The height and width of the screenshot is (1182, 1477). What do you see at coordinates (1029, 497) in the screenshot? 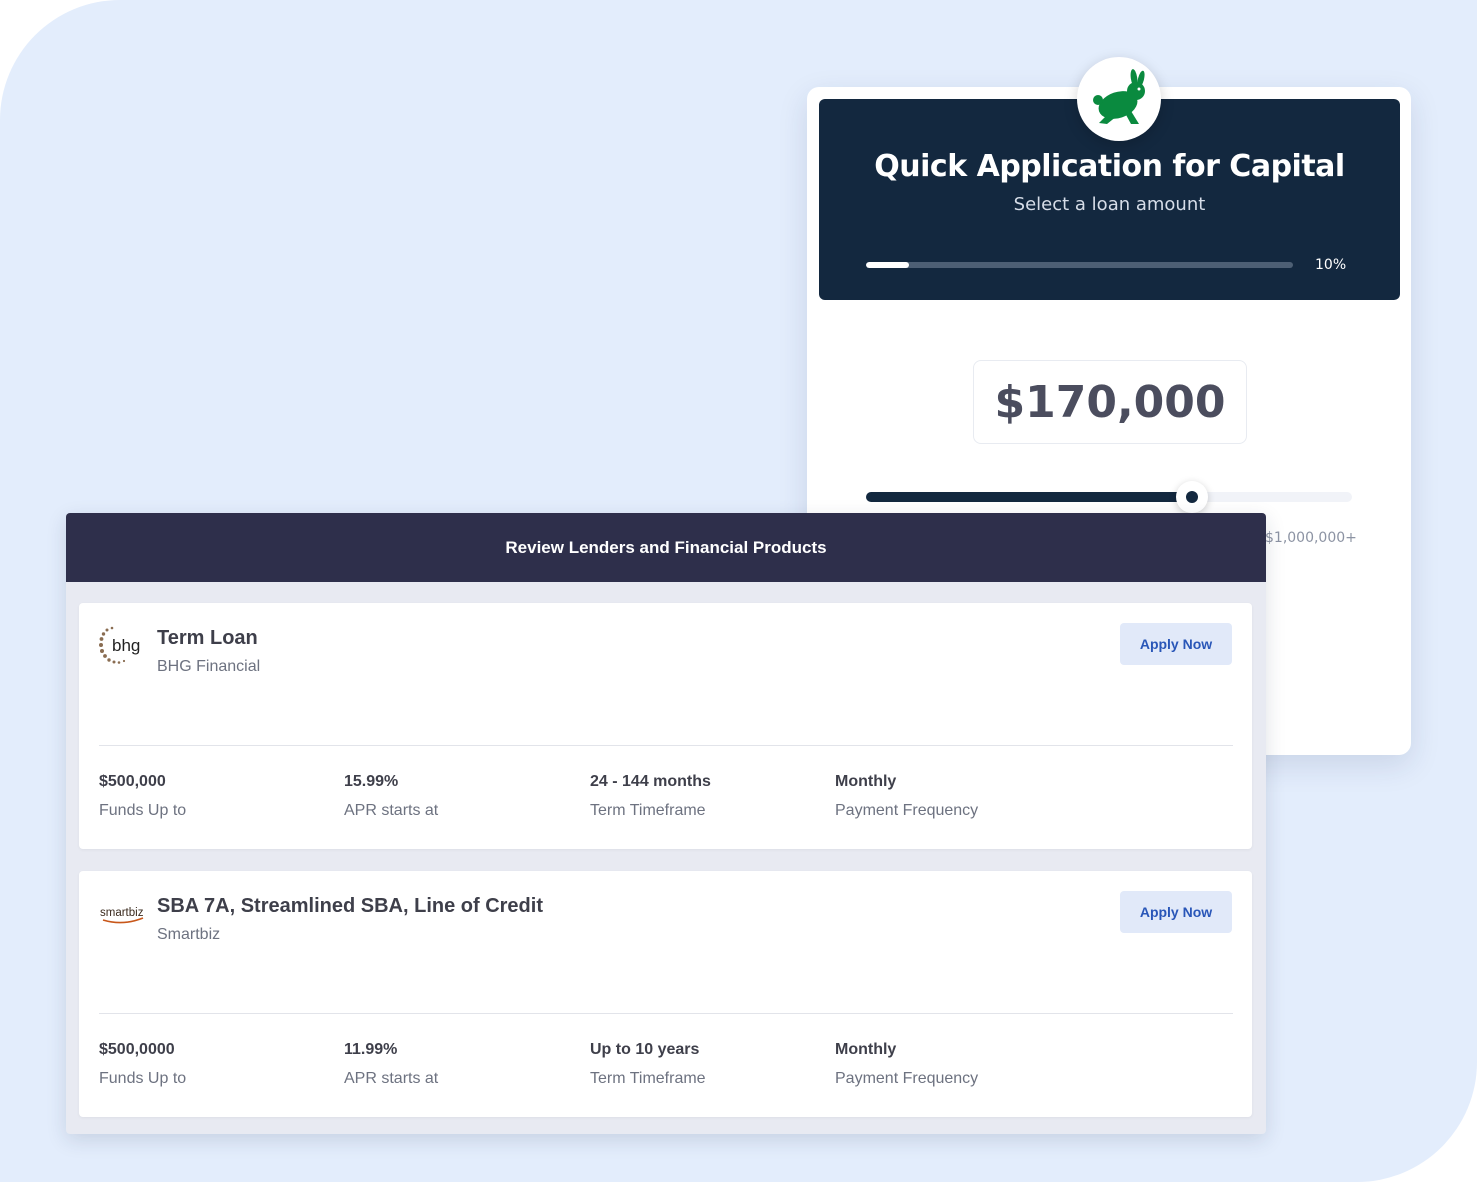
I see `slider-fill` at bounding box center [1029, 497].